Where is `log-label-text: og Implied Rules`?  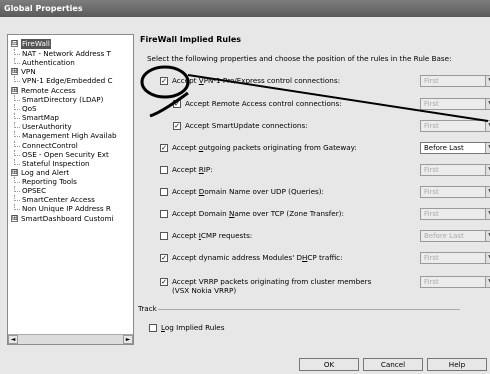 log-label-text: og Implied Rules is located at coordinates (194, 327).